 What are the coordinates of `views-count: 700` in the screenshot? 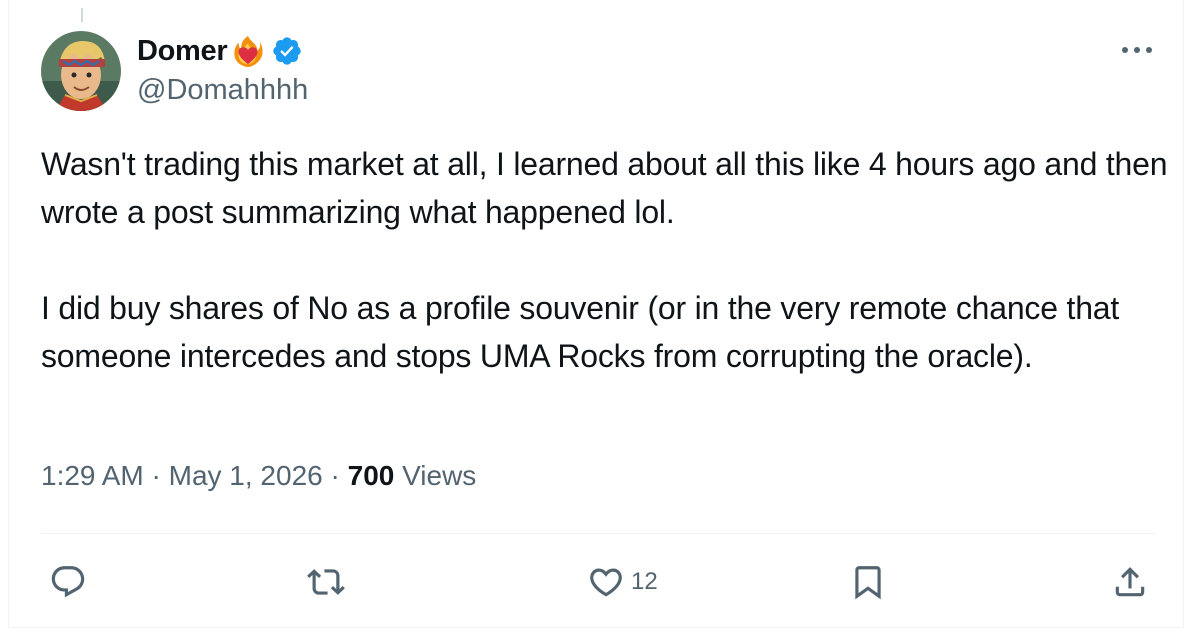 It's located at (371, 476).